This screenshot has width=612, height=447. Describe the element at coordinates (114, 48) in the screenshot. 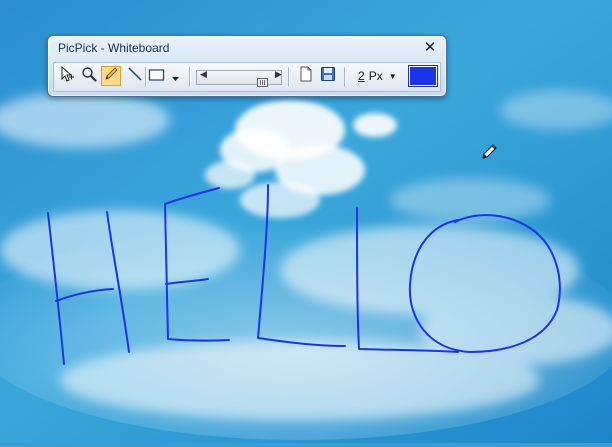

I see `window-title: PicPick - Whiteboard` at that location.